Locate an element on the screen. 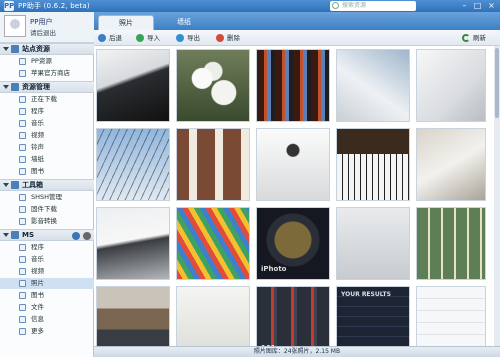 The width and height of the screenshot is (500, 357). window-title: PP助手 (0.6.2, beta) is located at coordinates (54, 6).